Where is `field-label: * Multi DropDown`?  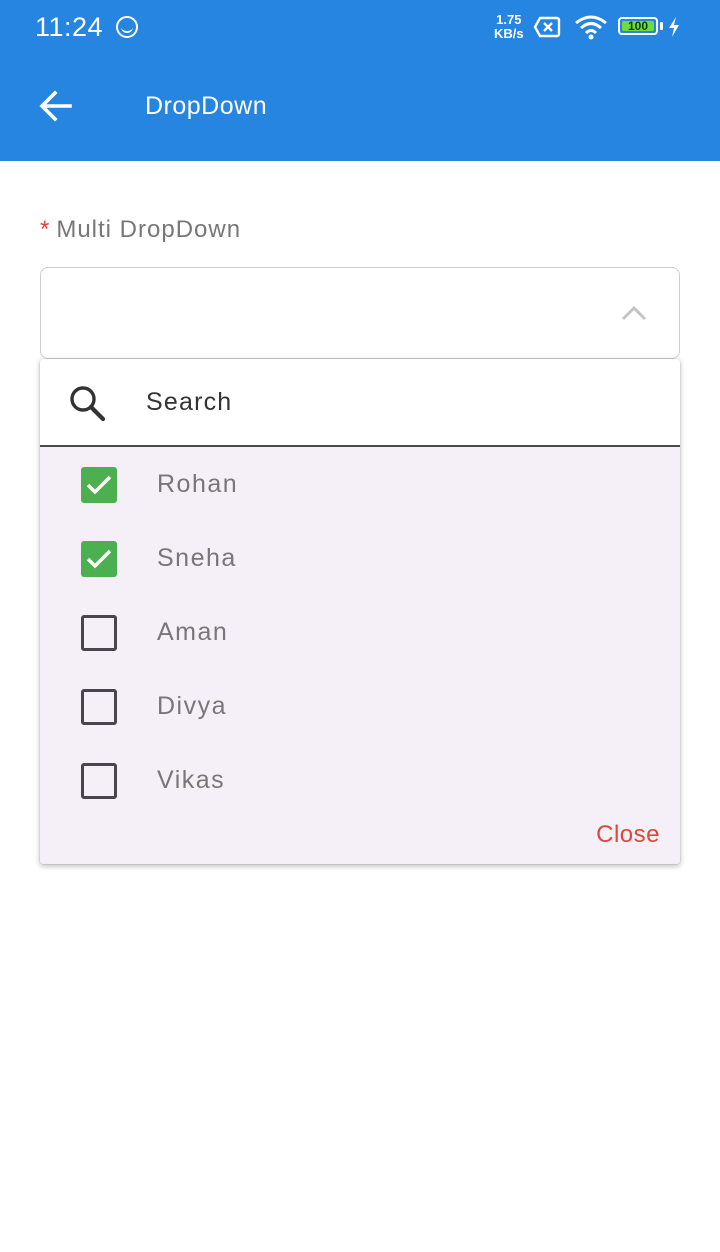 field-label: * Multi DropDown is located at coordinates (140, 230).